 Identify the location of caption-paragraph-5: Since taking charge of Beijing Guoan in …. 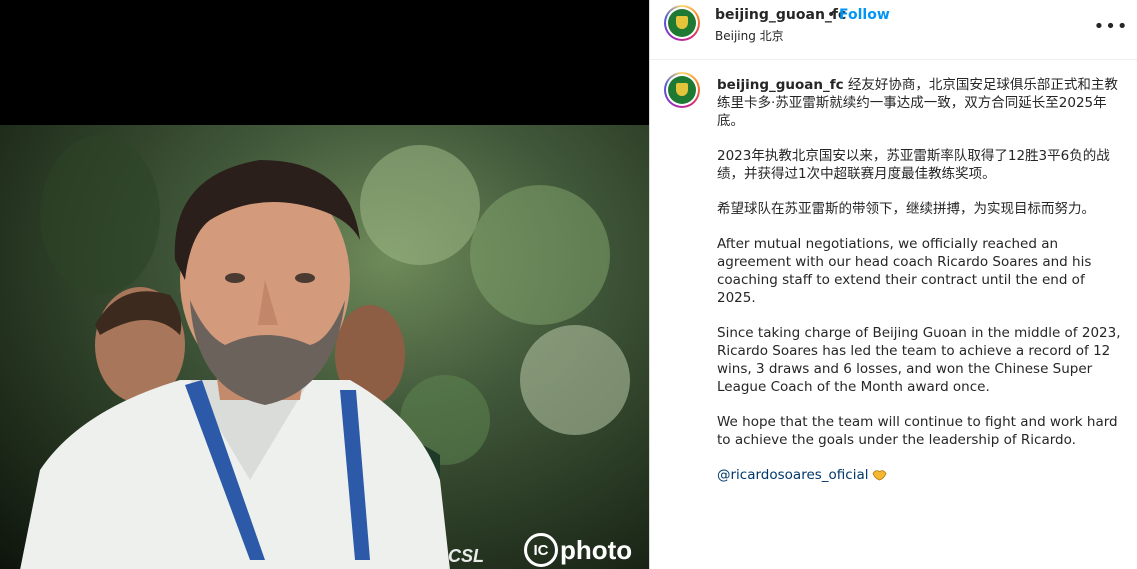
(919, 360).